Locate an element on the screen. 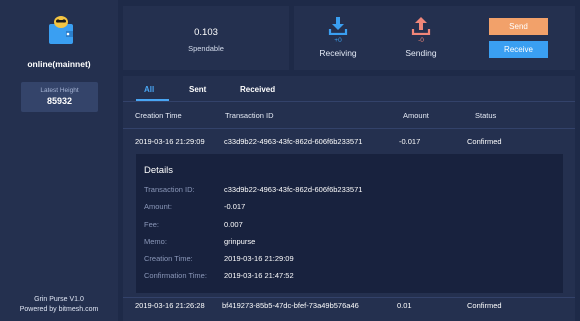 The image size is (580, 321). detail-label: Transaction ID: is located at coordinates (169, 189).